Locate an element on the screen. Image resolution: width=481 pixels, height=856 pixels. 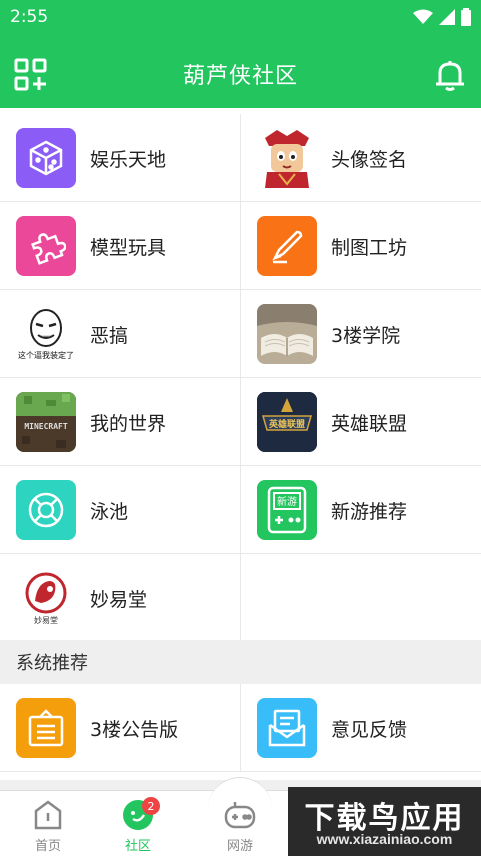
tab-label: 首页 is located at coordinates (47, 846).